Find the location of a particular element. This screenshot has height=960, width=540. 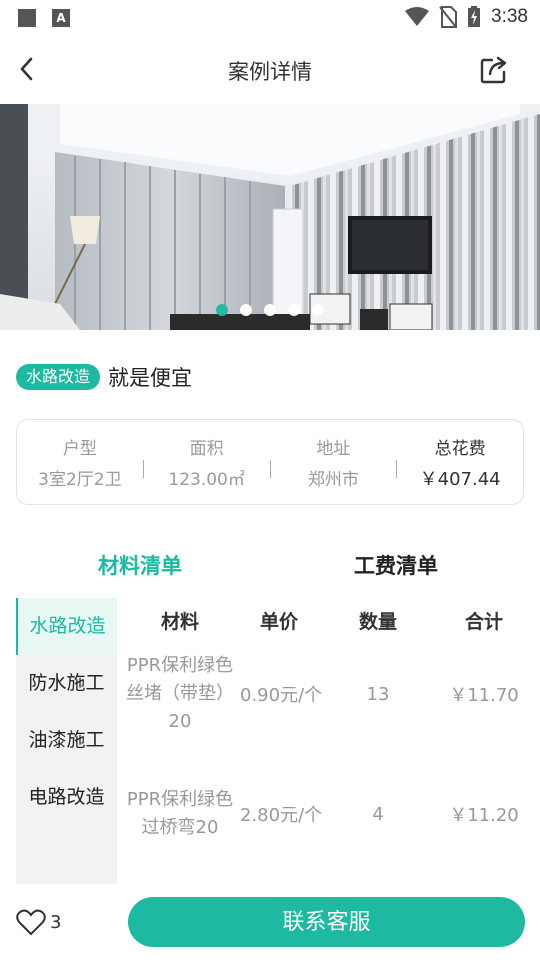

heart-icon is located at coordinates (31, 922).